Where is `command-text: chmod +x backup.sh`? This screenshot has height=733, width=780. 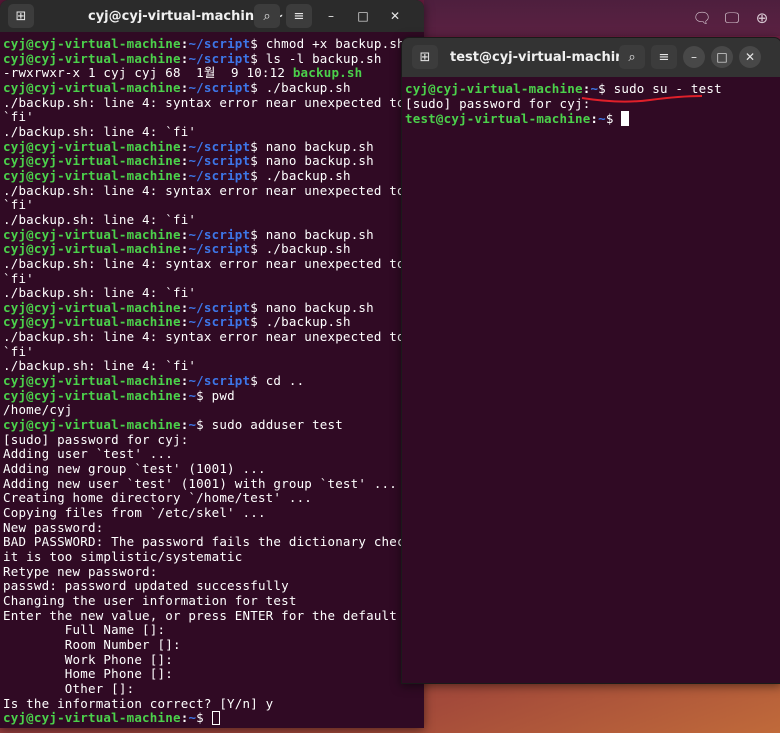 command-text: chmod +x backup.sh is located at coordinates (331, 43).